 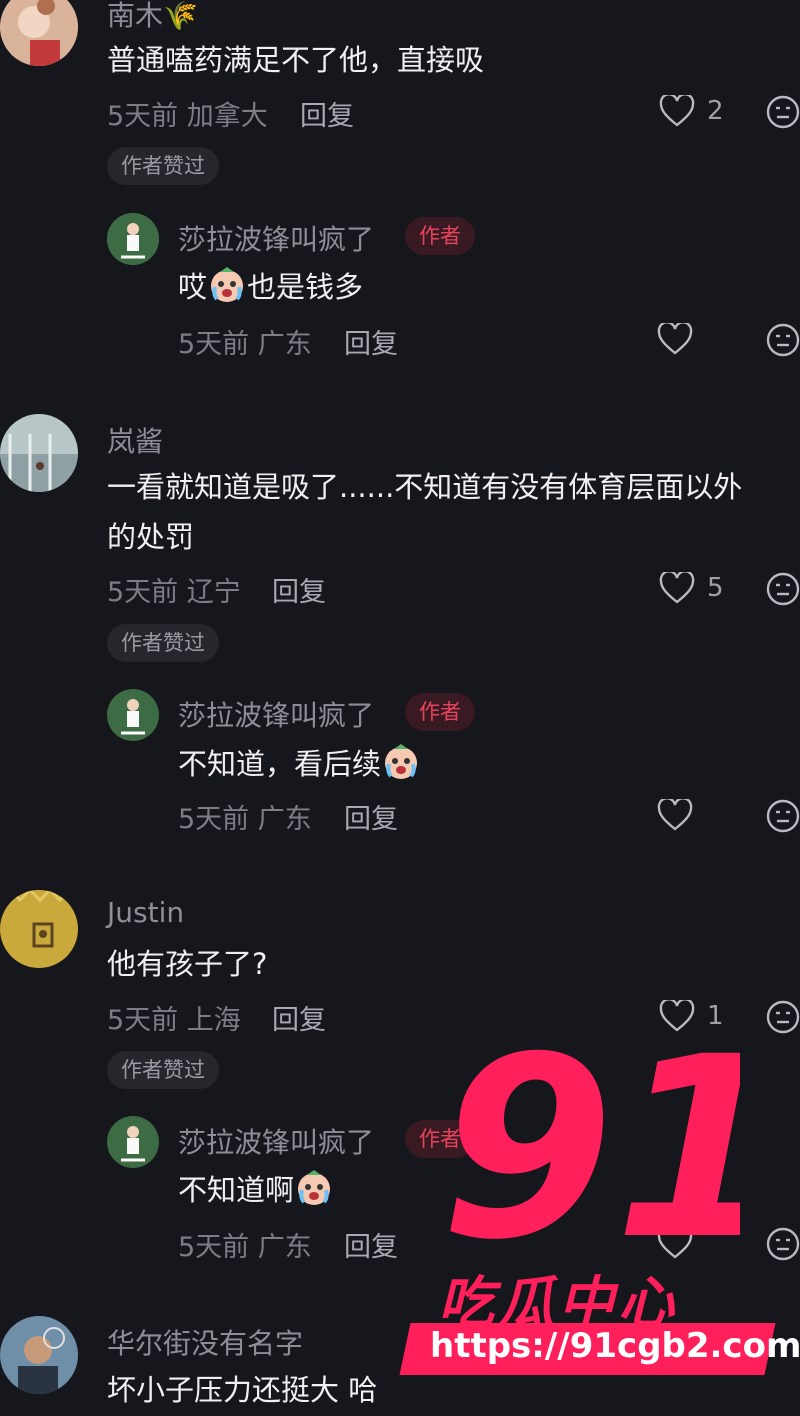 I want to click on like-button: 2, so click(x=691, y=111).